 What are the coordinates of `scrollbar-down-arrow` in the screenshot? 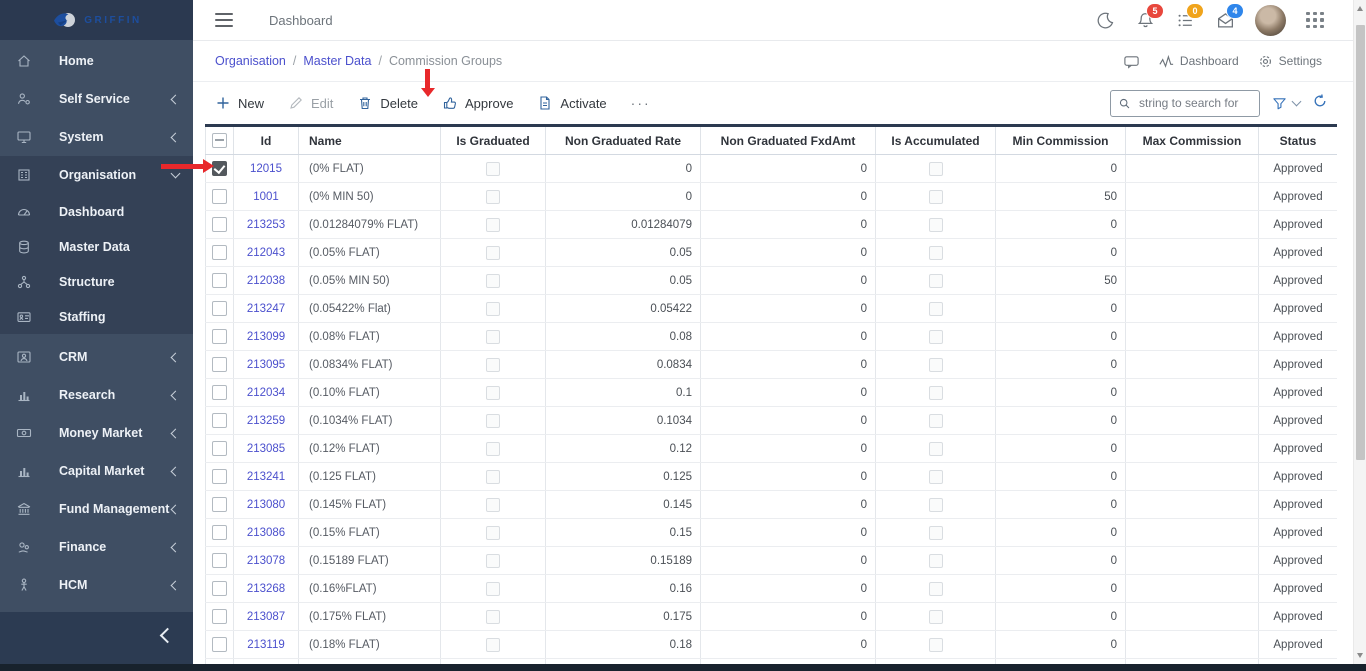 It's located at (1360, 655).